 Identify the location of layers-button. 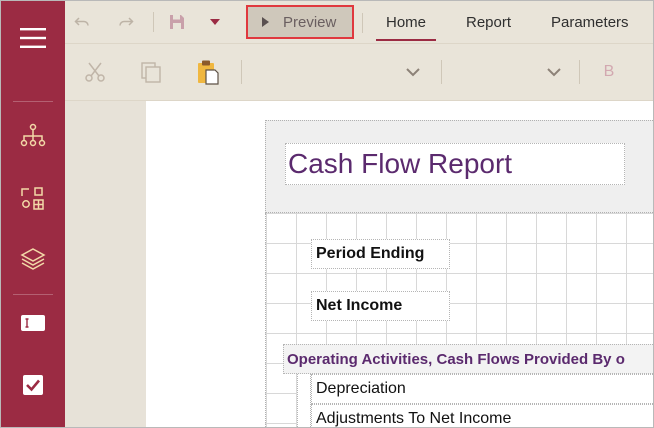
(33, 259).